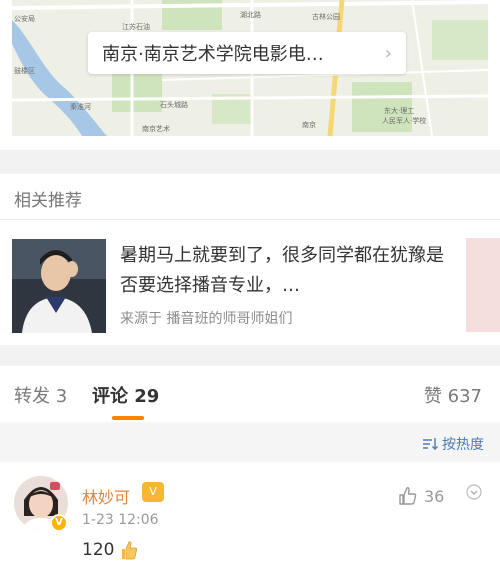  Describe the element at coordinates (24, 71) in the screenshot. I see `map-label: 鼓楼区` at that location.